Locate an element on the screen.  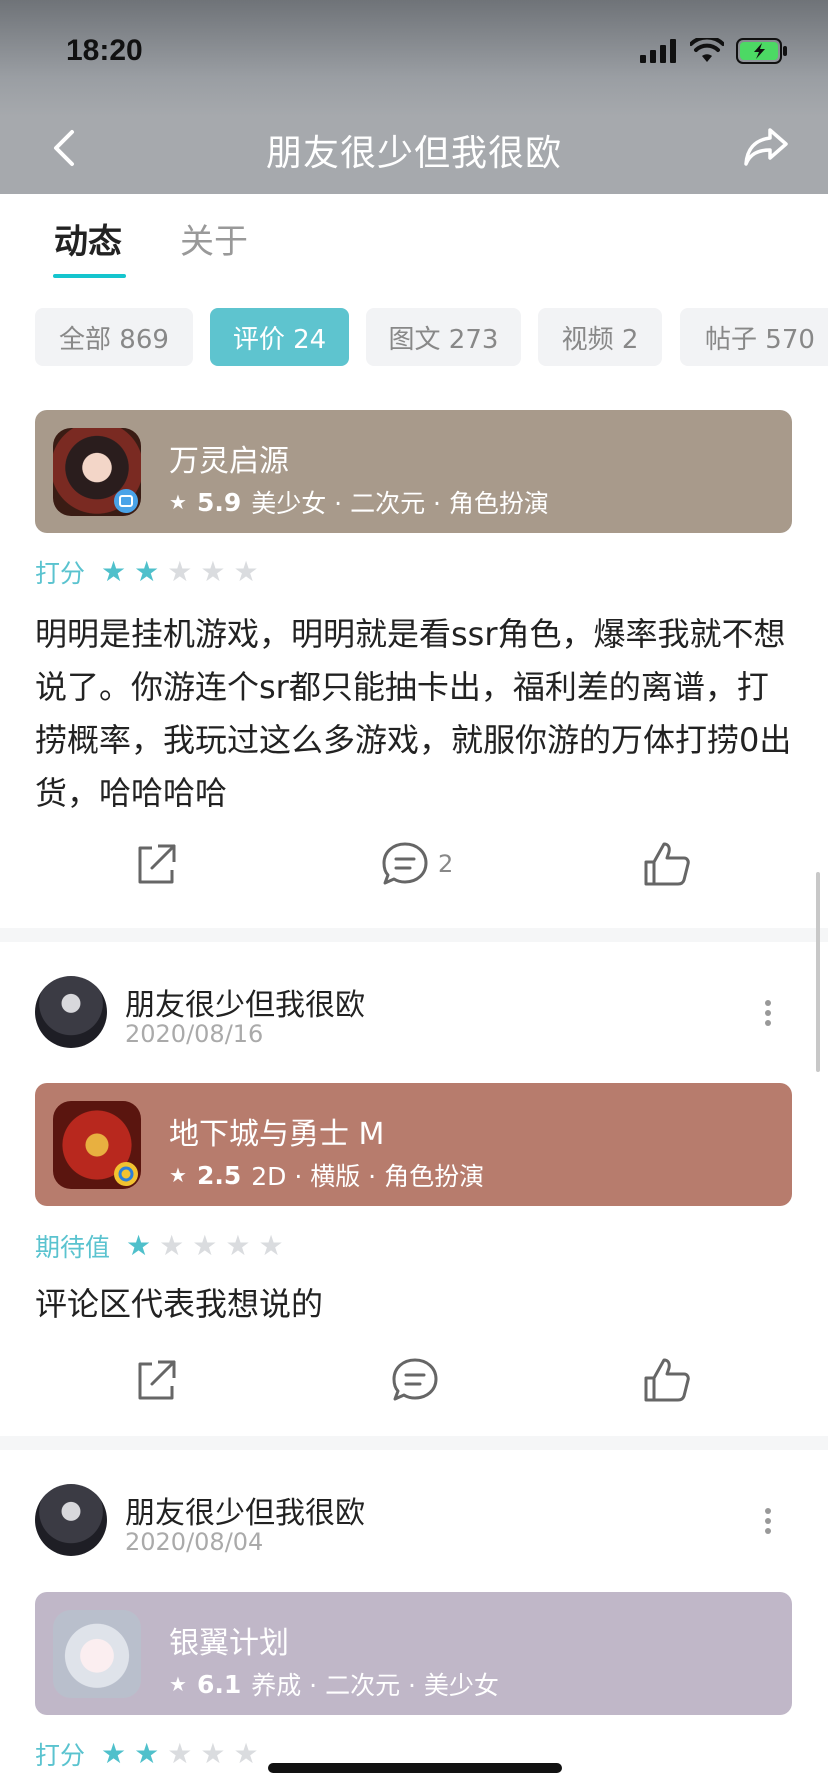
header: 18:20 朋友很少但我很欧 is located at coordinates (414, 97).